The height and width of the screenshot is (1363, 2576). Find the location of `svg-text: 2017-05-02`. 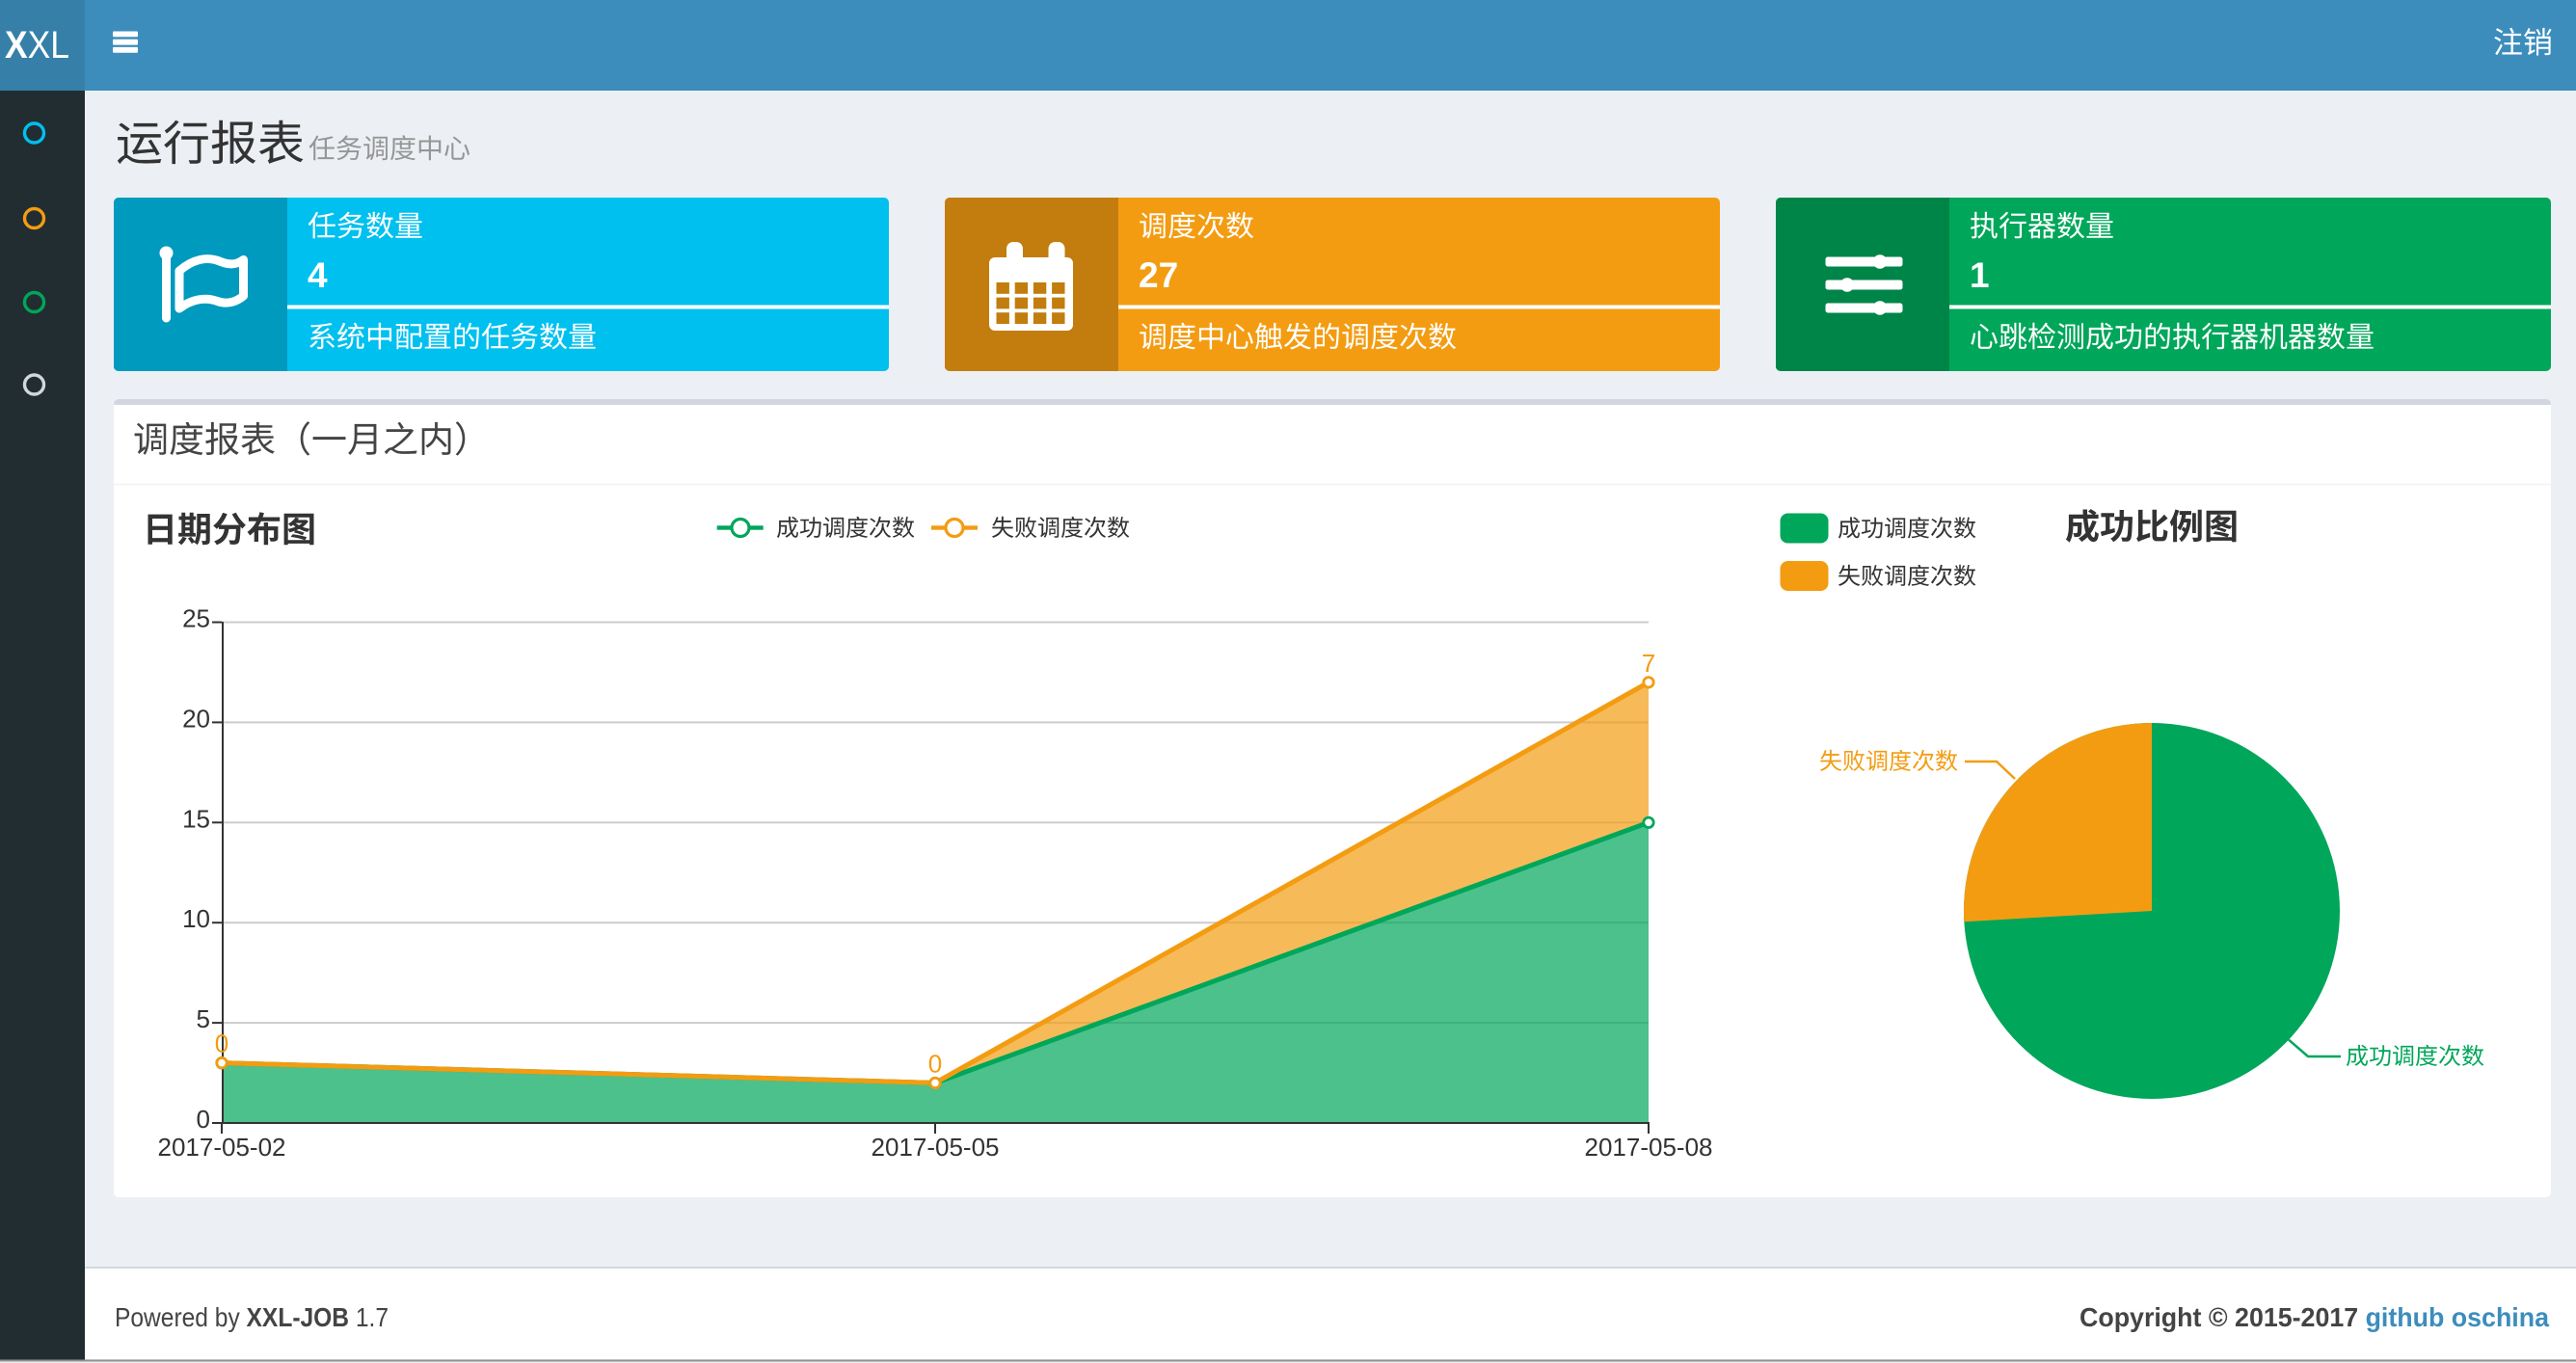

svg-text: 2017-05-02 is located at coordinates (222, 1147).